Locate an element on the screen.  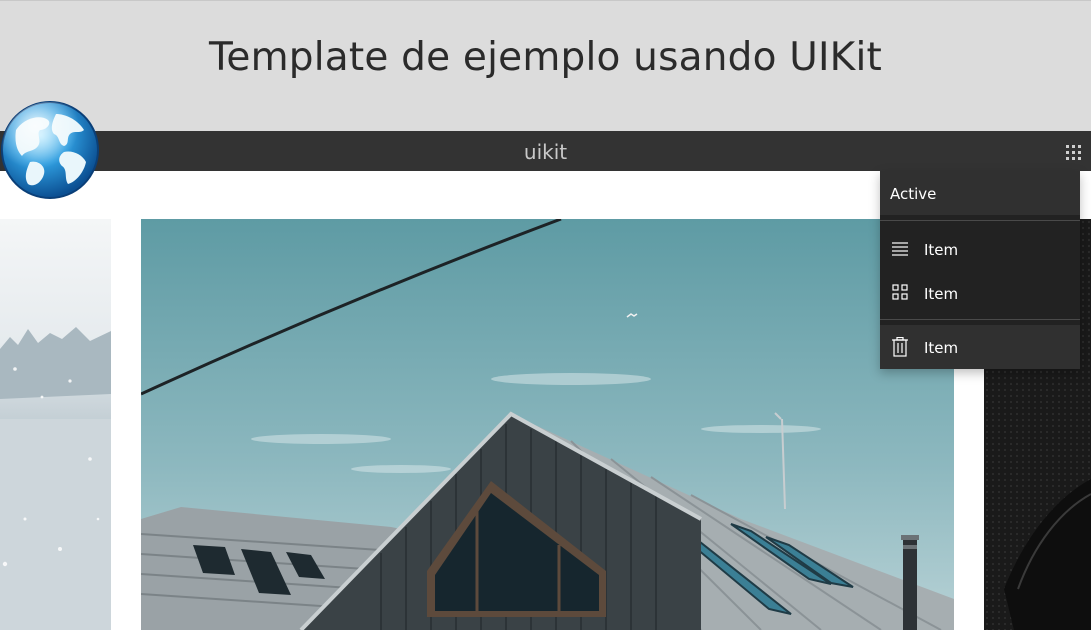
navbar: uikit is located at coordinates (545, 151).